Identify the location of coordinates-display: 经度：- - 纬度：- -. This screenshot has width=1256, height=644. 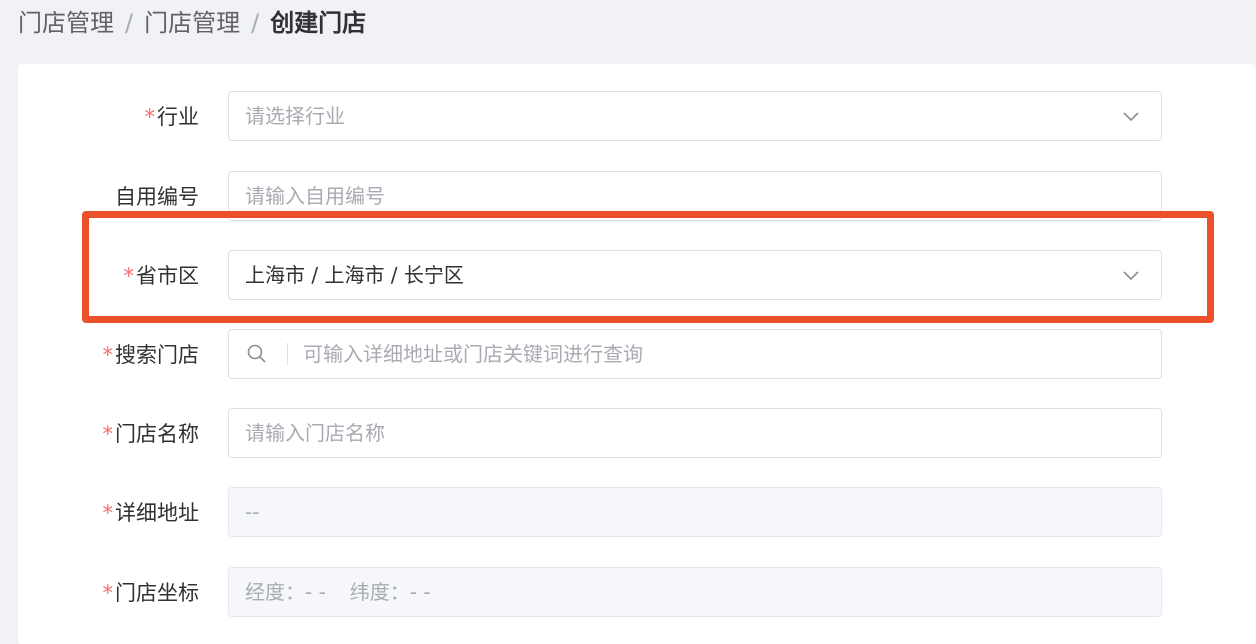
(695, 592).